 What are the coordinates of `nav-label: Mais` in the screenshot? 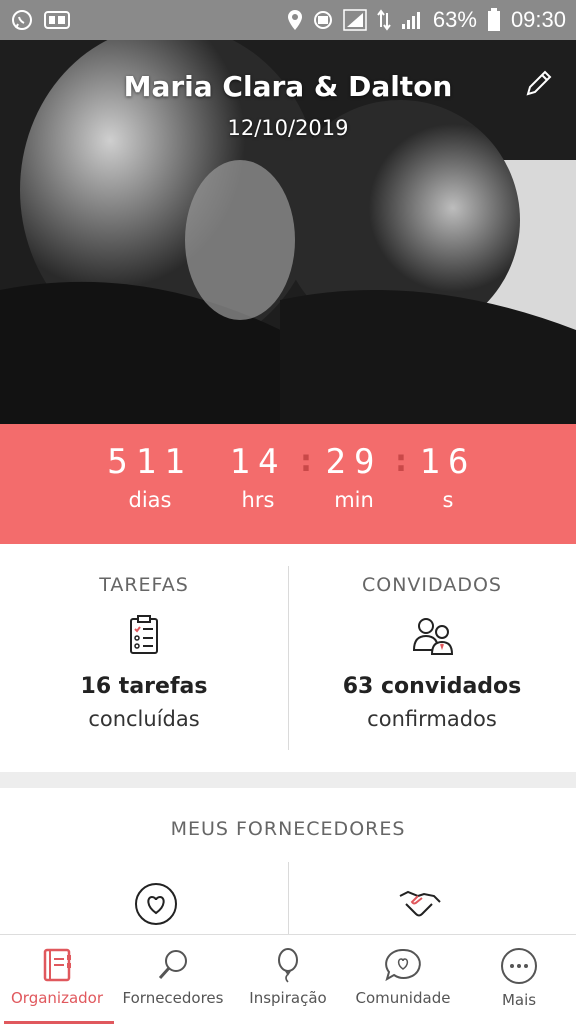 It's located at (519, 1000).